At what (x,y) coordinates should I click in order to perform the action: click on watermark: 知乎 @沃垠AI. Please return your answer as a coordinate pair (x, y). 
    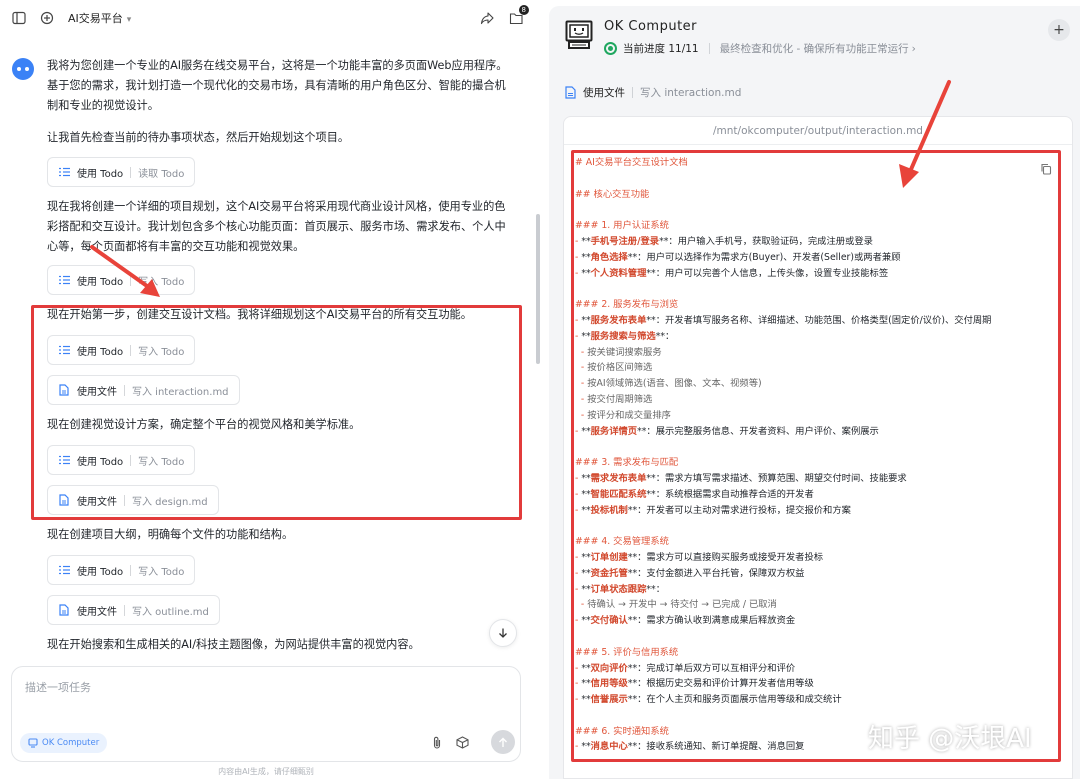
    Looking at the image, I should click on (950, 739).